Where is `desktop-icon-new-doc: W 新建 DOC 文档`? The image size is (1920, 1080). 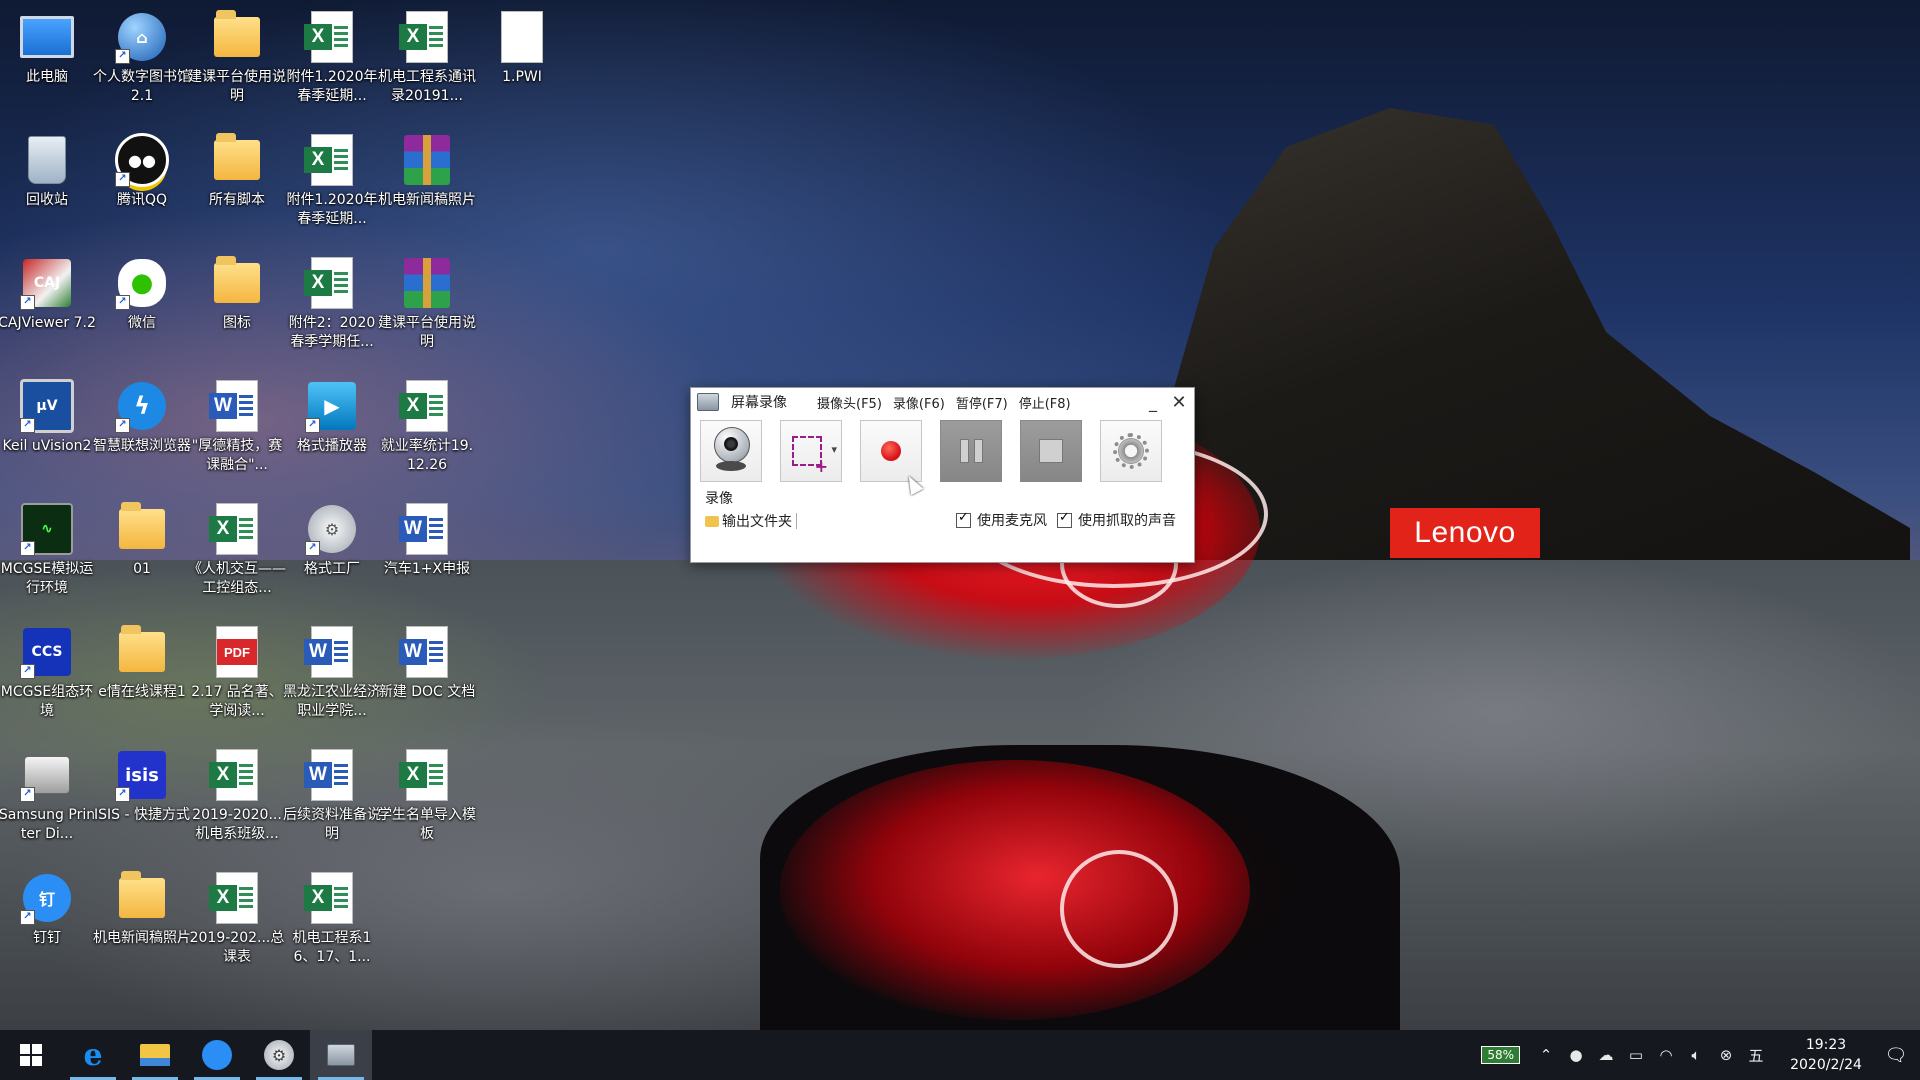
desktop-icon-new-doc: W 新建 DOC 文档 is located at coordinates (427, 674).